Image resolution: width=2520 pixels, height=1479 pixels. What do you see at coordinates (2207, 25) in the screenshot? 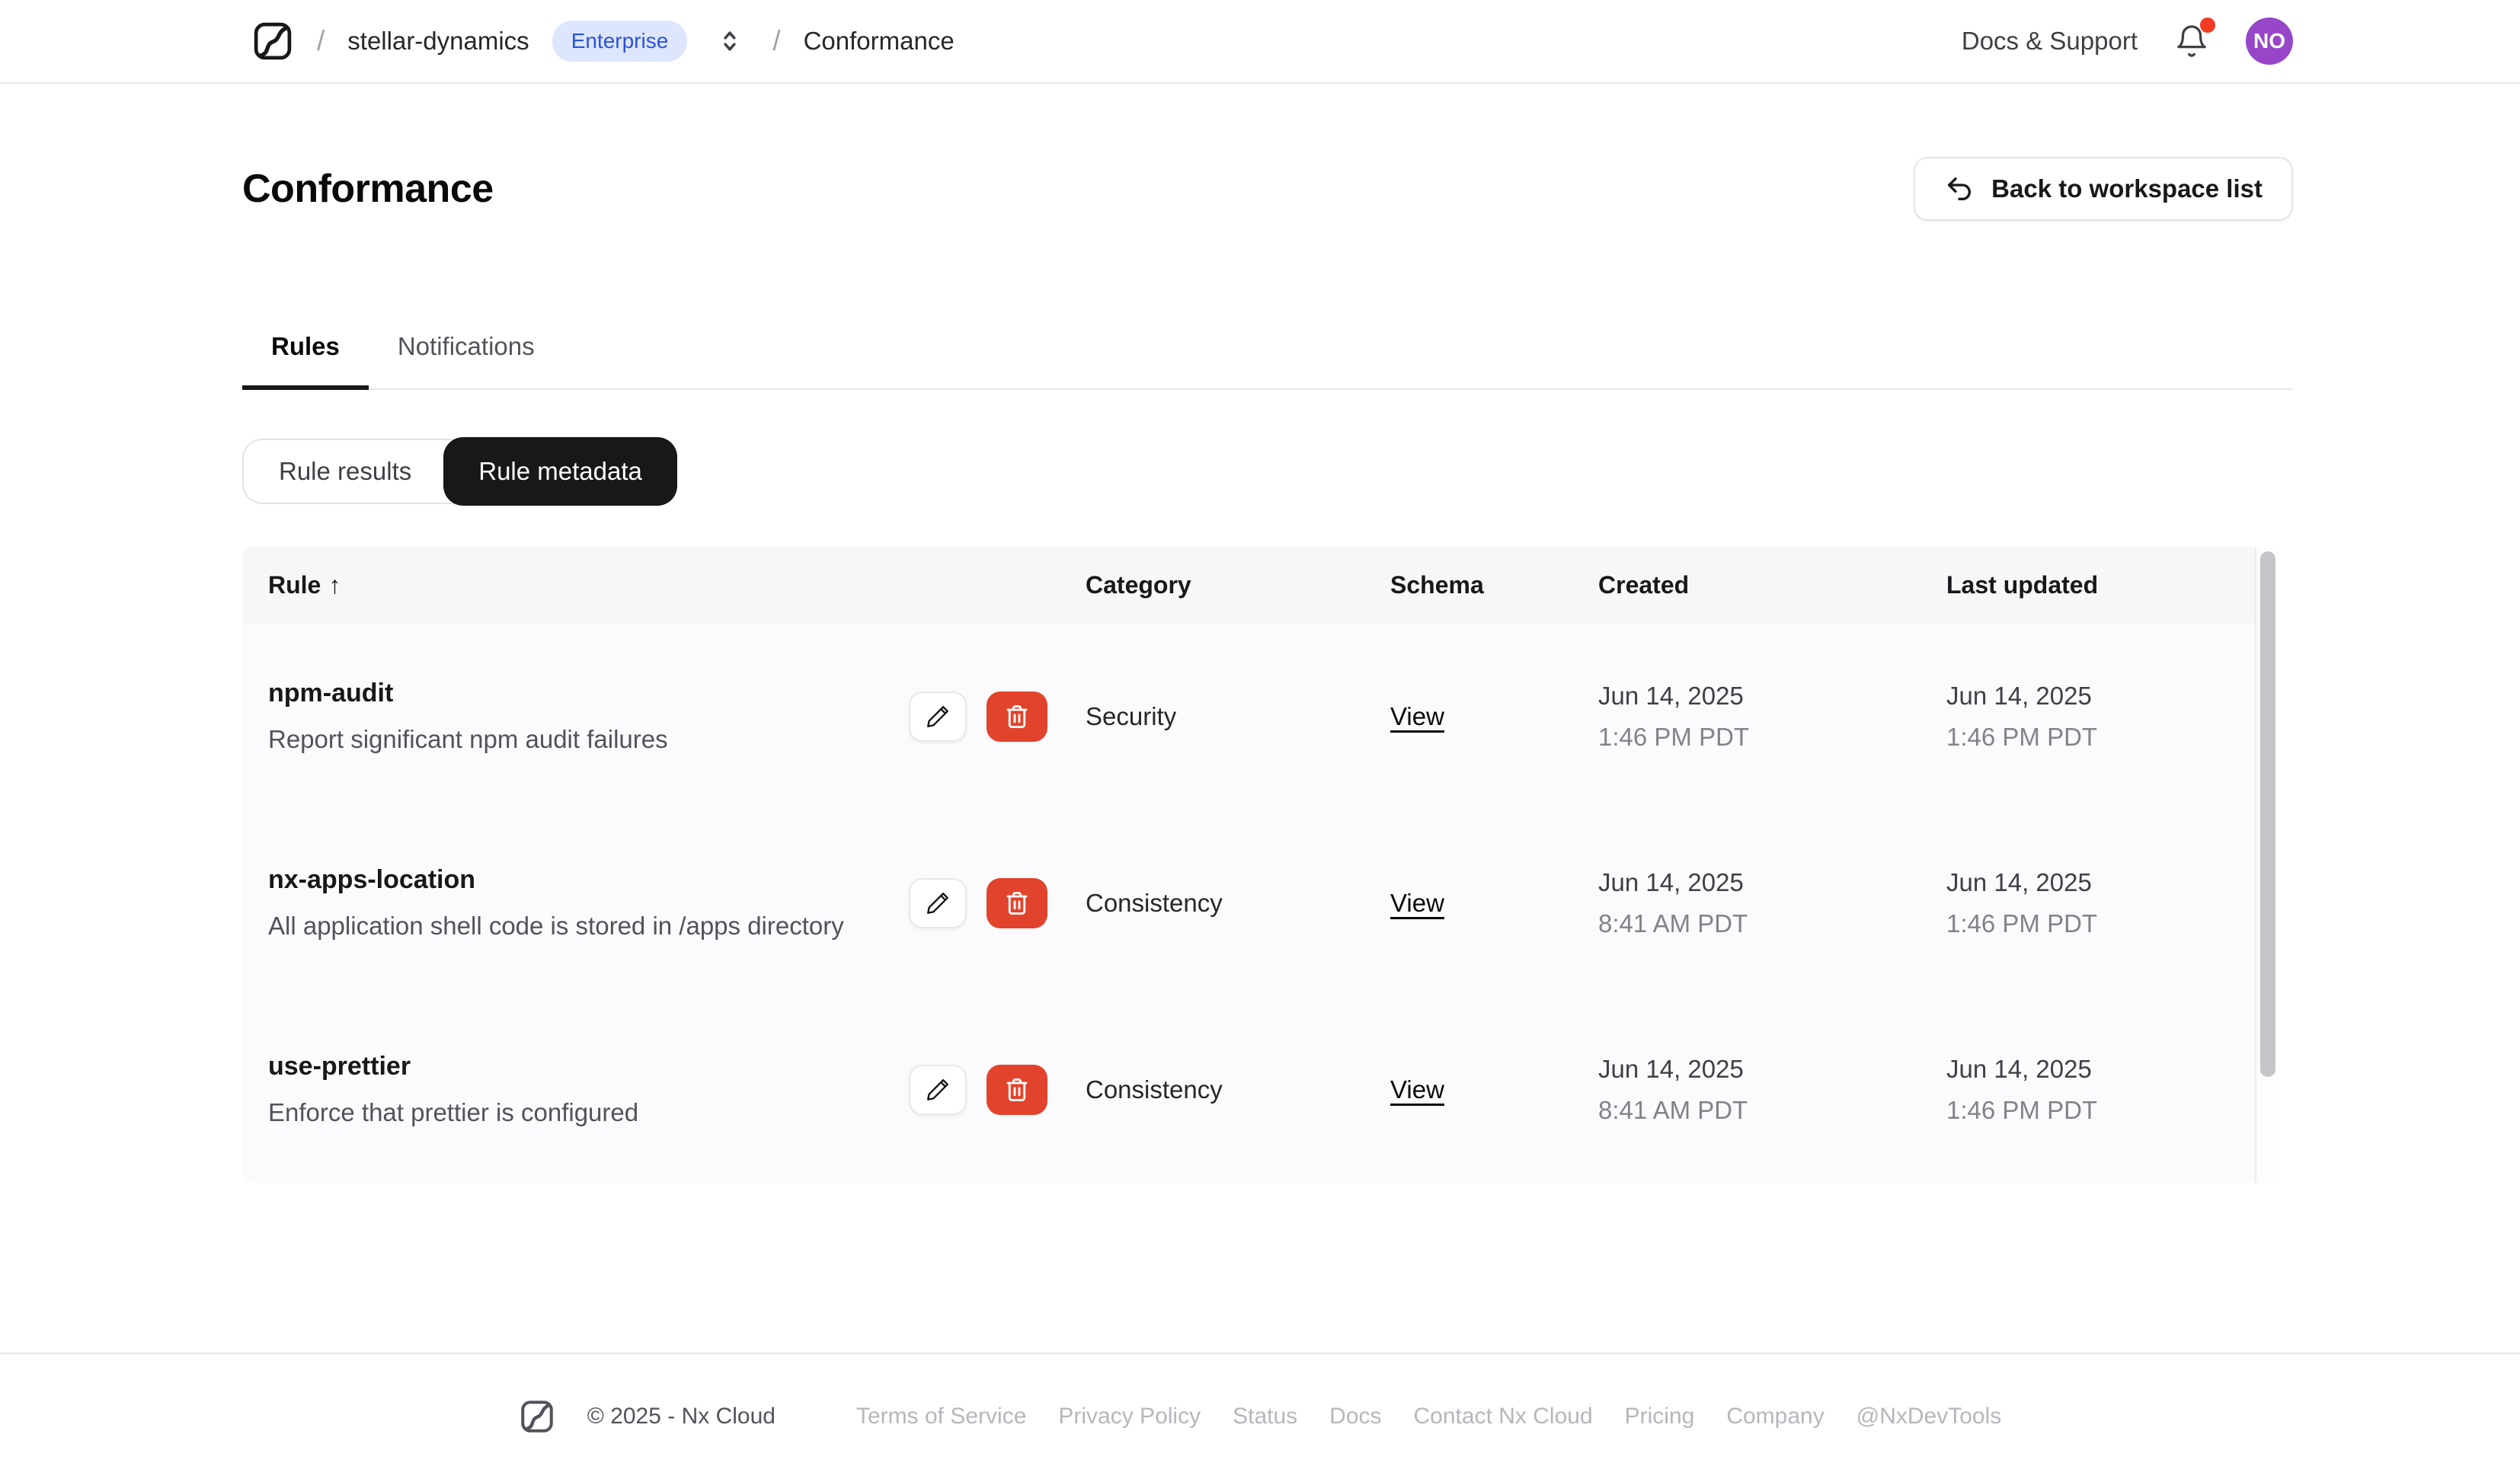
I see `notification-dot` at bounding box center [2207, 25].